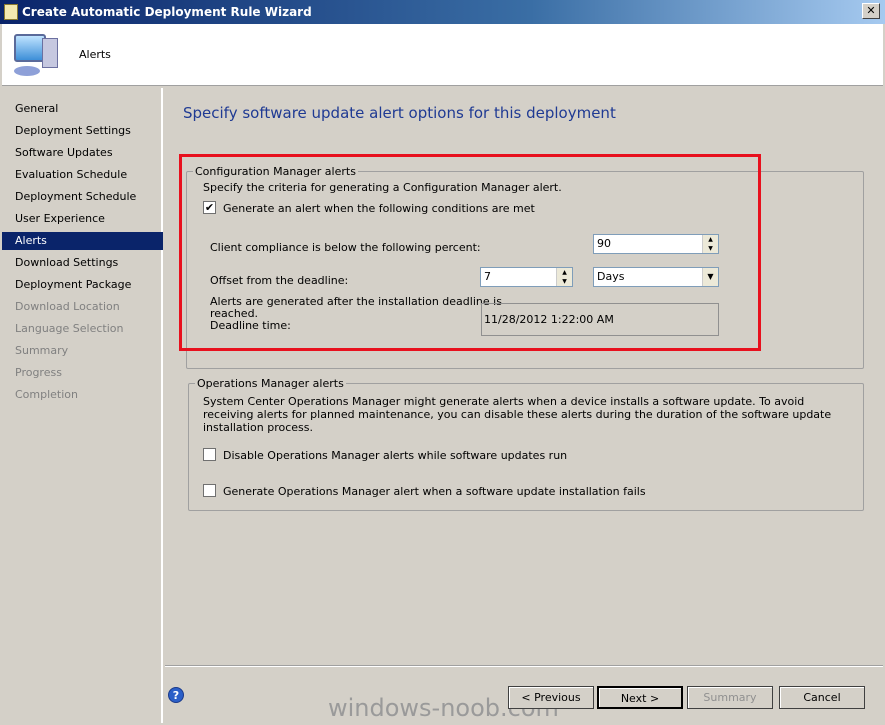 This screenshot has width=885, height=725. What do you see at coordinates (82, 131) in the screenshot?
I see `sidebar-item-deployment-settings: Deployment Settings` at bounding box center [82, 131].